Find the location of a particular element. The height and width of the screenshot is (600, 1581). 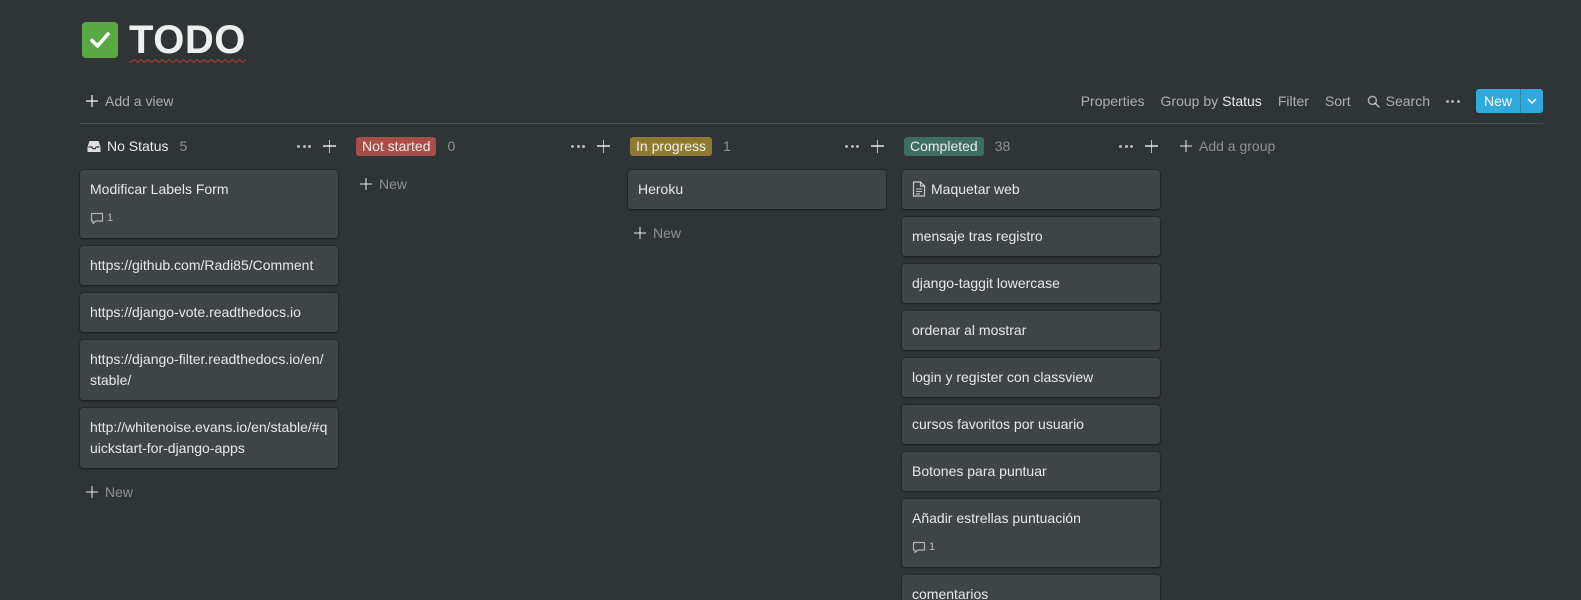

column-title-group: Not started 0 is located at coordinates (404, 146).